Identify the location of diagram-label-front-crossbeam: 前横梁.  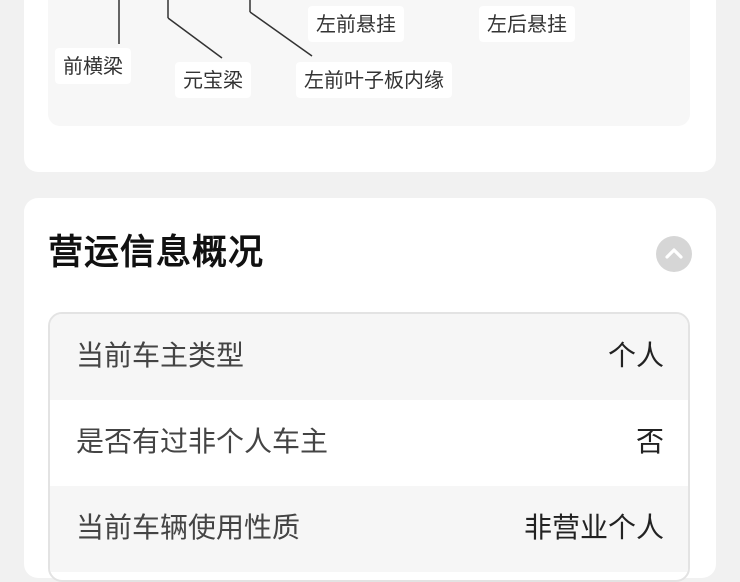
(93, 66).